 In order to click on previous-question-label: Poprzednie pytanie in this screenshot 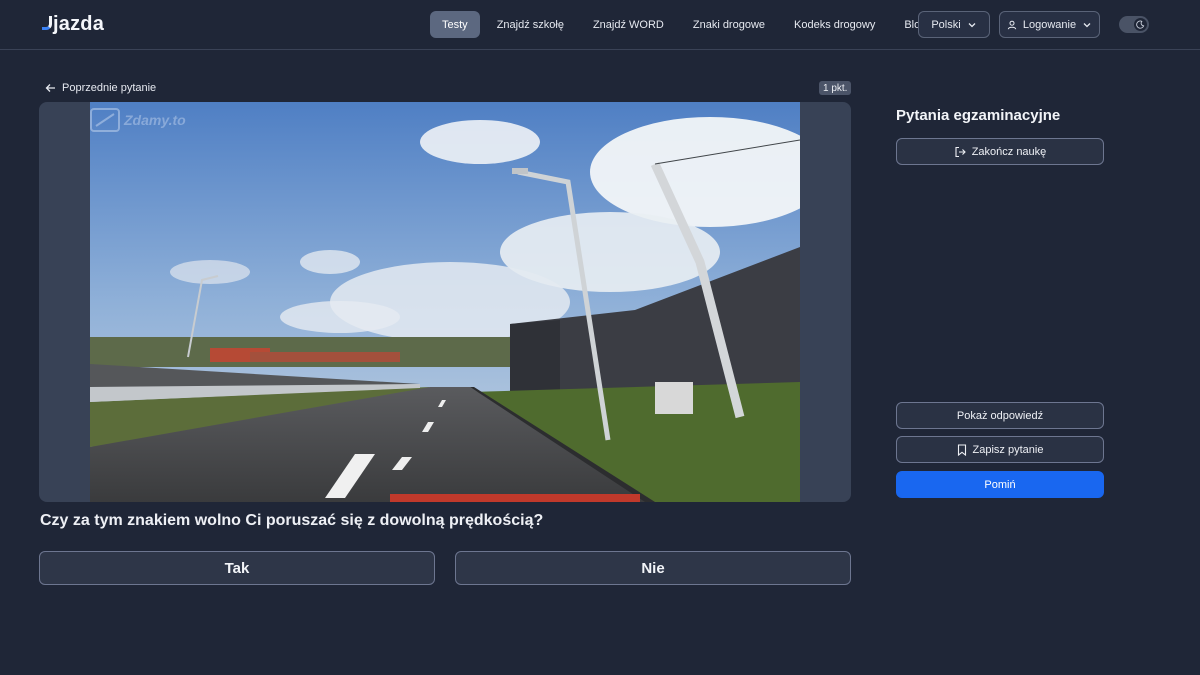, I will do `click(109, 88)`.